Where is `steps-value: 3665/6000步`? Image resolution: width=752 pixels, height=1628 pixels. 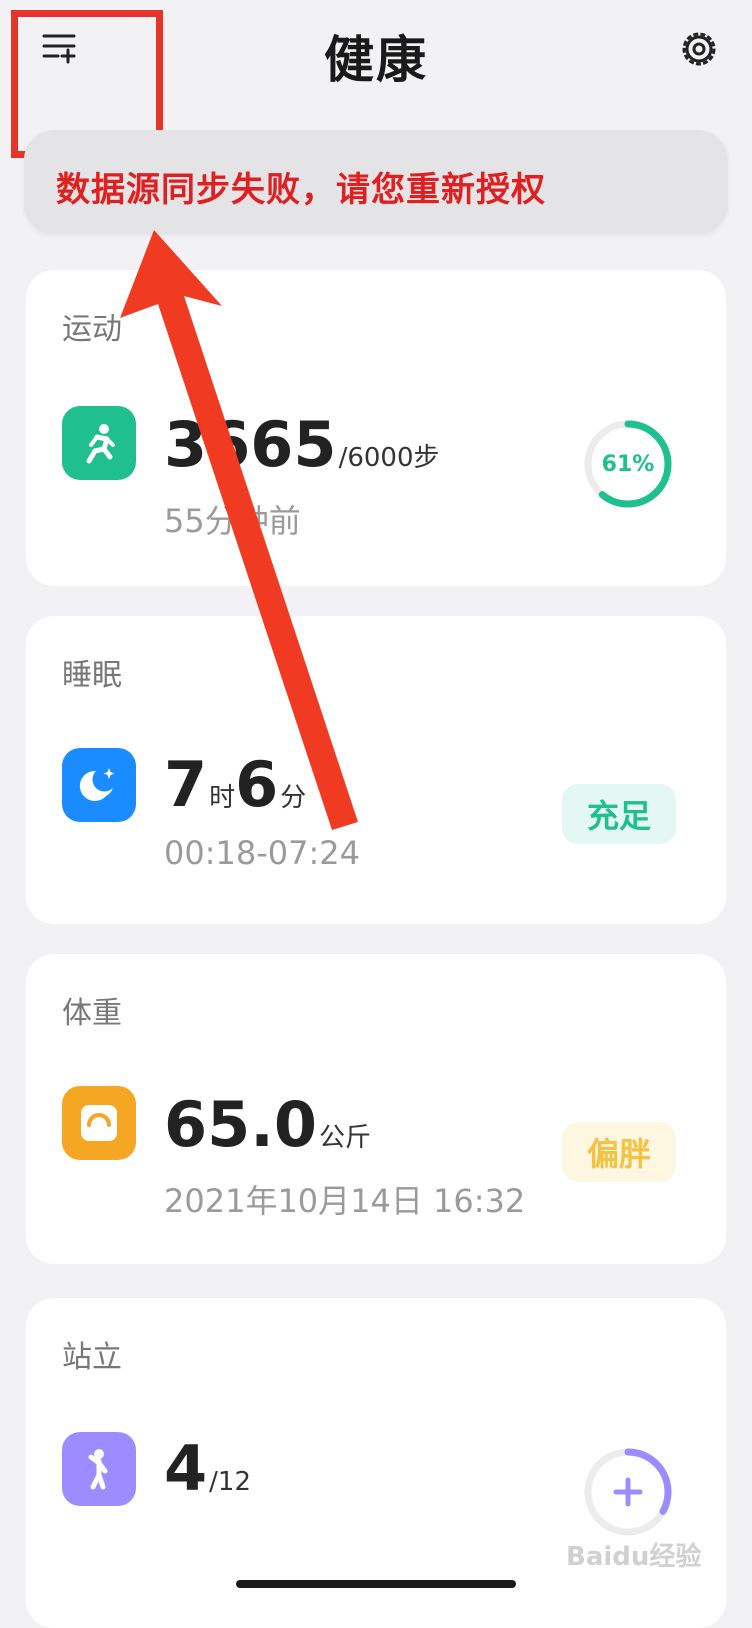 steps-value: 3665/6000步 is located at coordinates (302, 444).